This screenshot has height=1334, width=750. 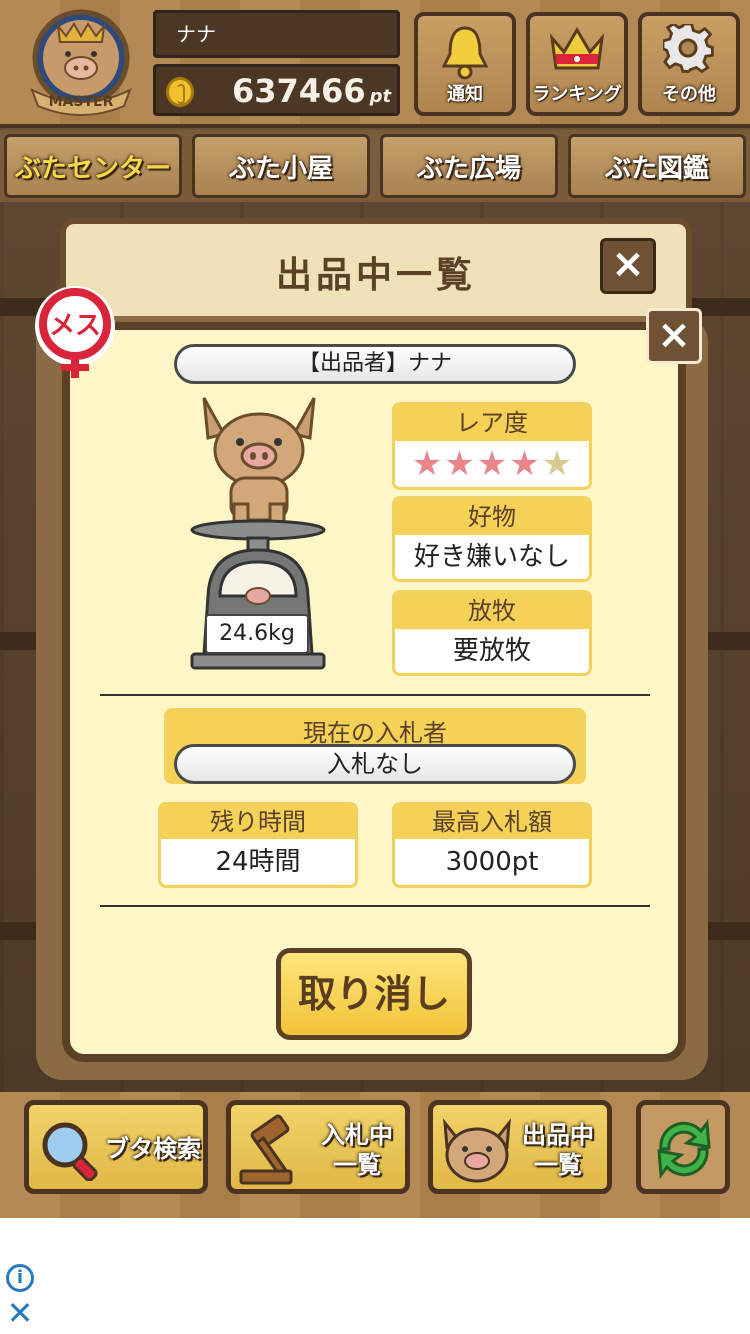 I want to click on settings-label: その他, so click(x=689, y=94).